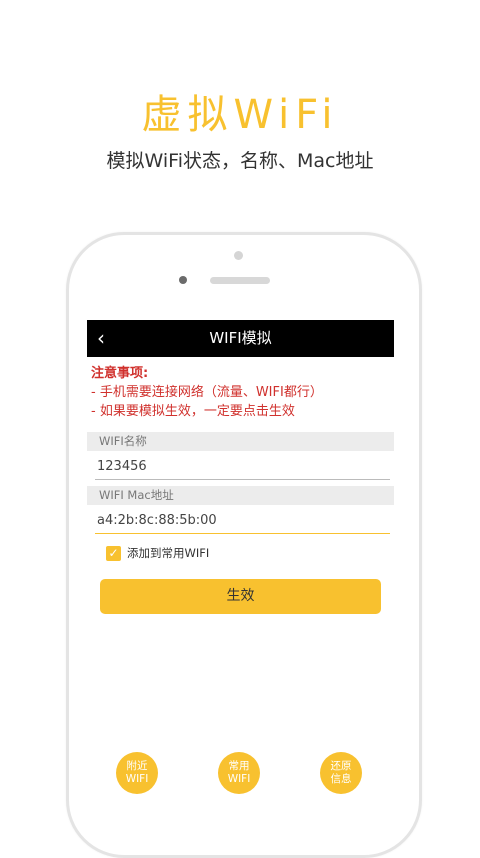 The image size is (480, 858). I want to click on check-icon: ✓, so click(113, 552).